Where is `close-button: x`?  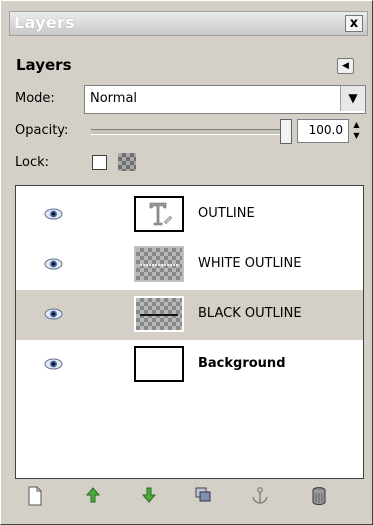
close-button: x is located at coordinates (354, 23).